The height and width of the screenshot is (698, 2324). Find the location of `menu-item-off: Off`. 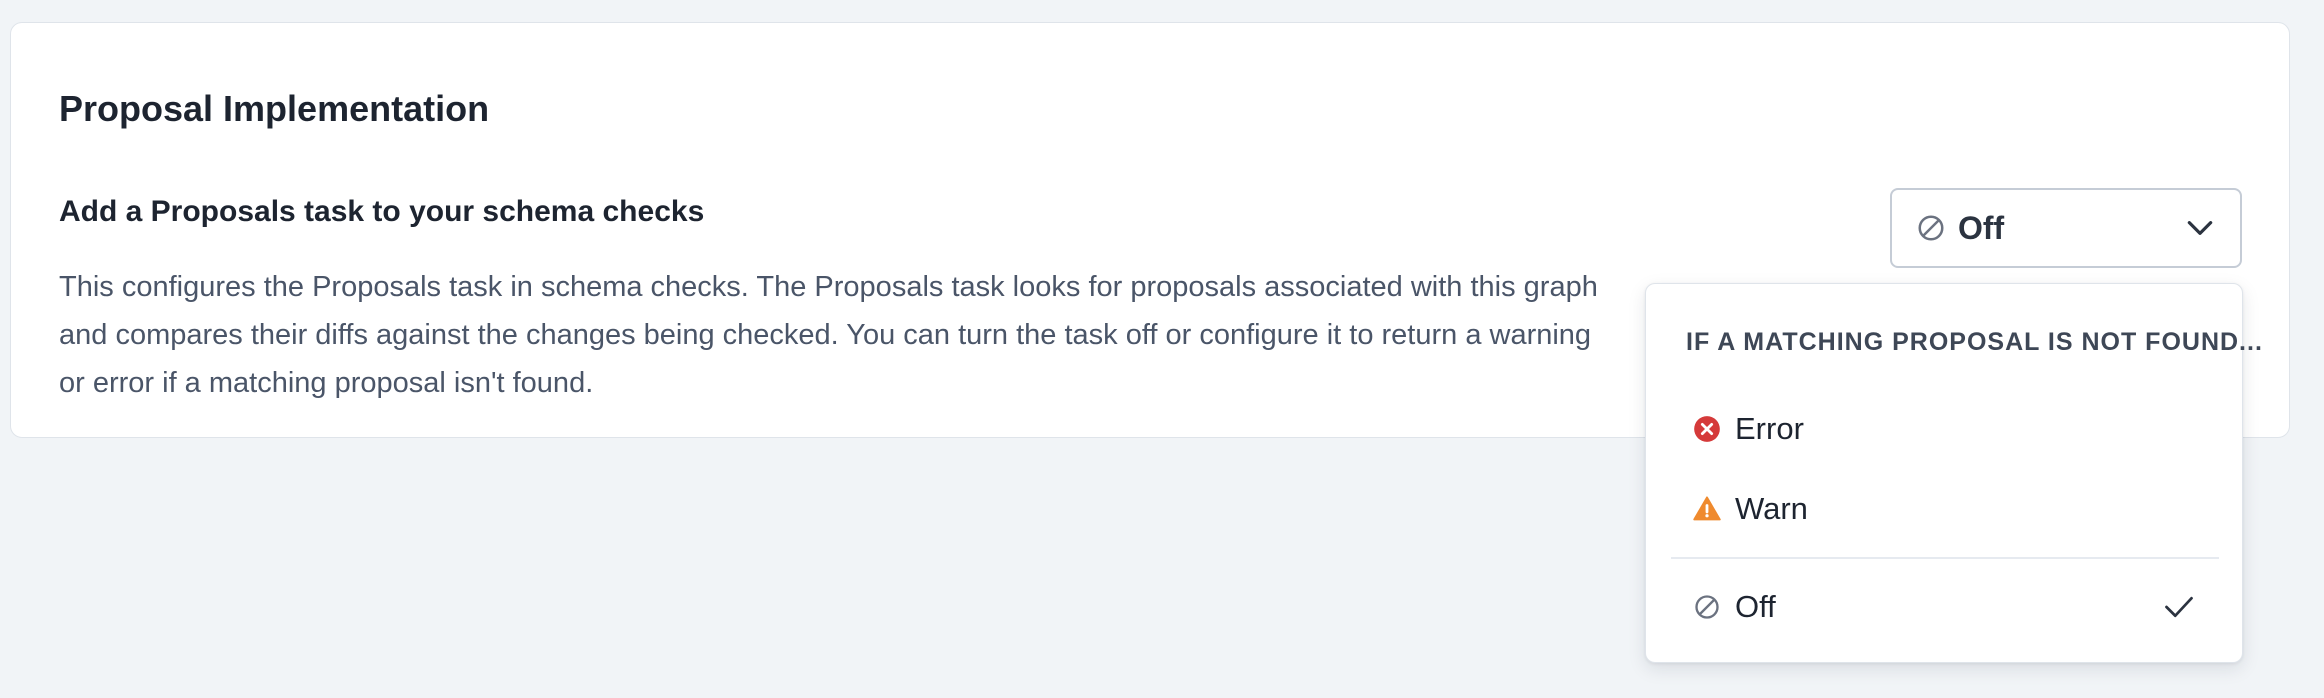

menu-item-off: Off is located at coordinates (1944, 607).